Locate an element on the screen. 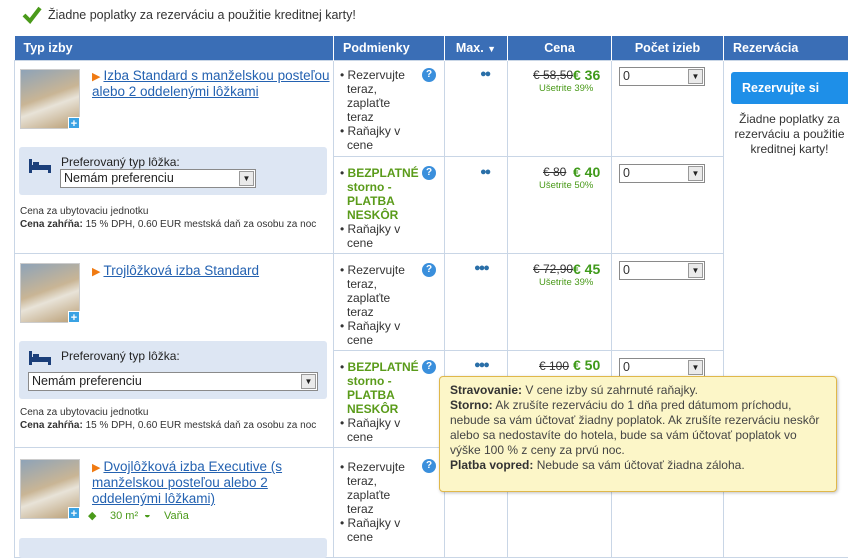 The width and height of the screenshot is (848, 558). old-price: € 80 is located at coordinates (554, 172).